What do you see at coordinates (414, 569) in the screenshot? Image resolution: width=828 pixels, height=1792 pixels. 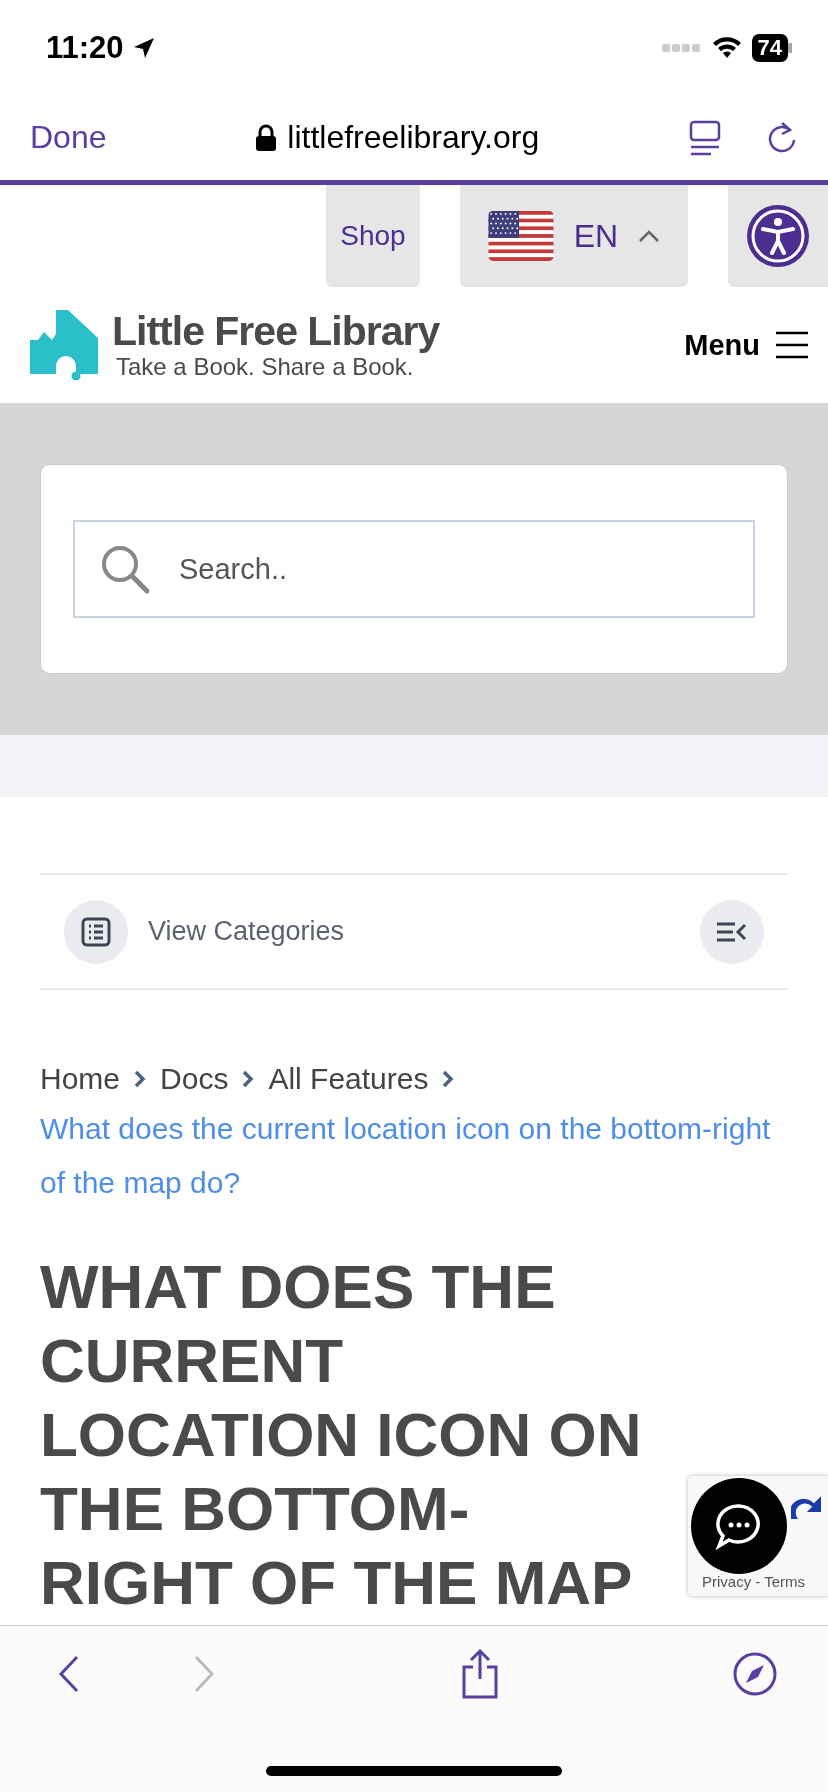 I see `search-field: Search..` at bounding box center [414, 569].